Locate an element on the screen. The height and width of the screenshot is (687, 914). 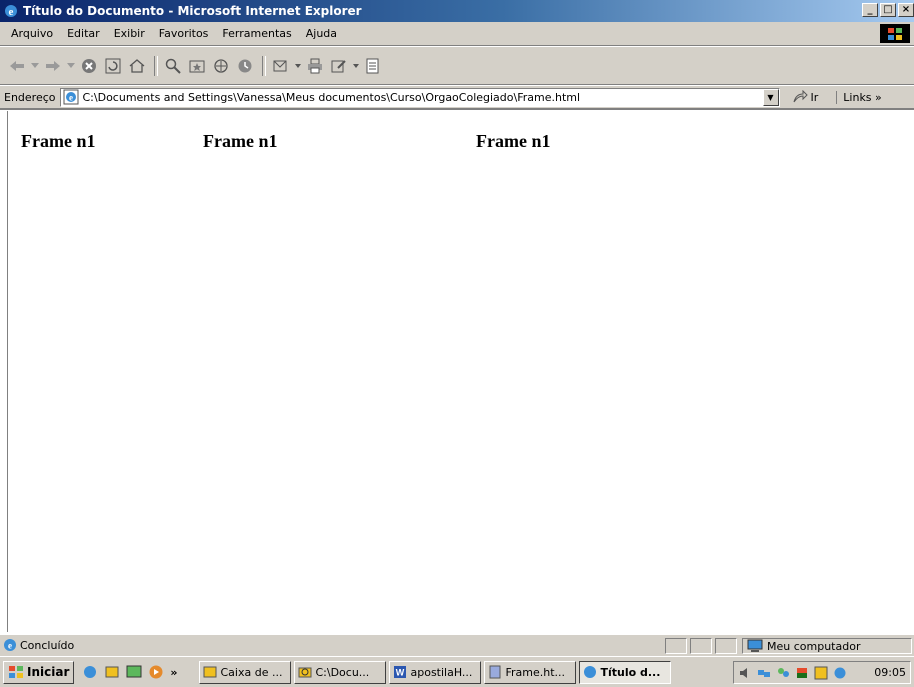
status-bar: e Concluído Meu computador is located at coordinates (457, 645).